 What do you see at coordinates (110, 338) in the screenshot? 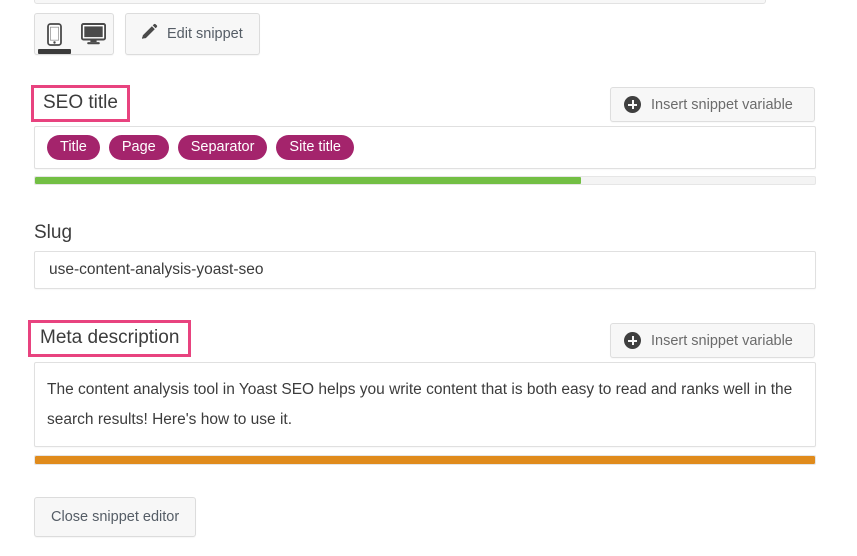
I see `meta-description-label: Meta description` at bounding box center [110, 338].